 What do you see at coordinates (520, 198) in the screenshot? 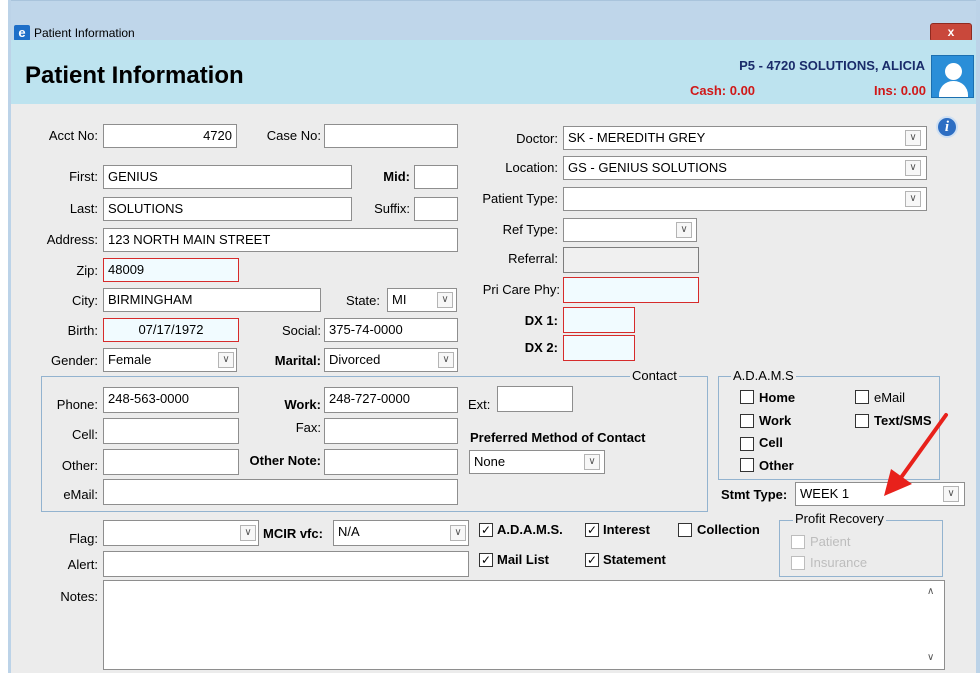
I see `patient-type-label: Patient Type:` at bounding box center [520, 198].